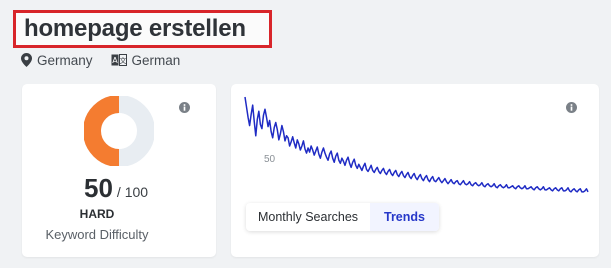  I want to click on difficulty-donut-arc, so click(102, 131).